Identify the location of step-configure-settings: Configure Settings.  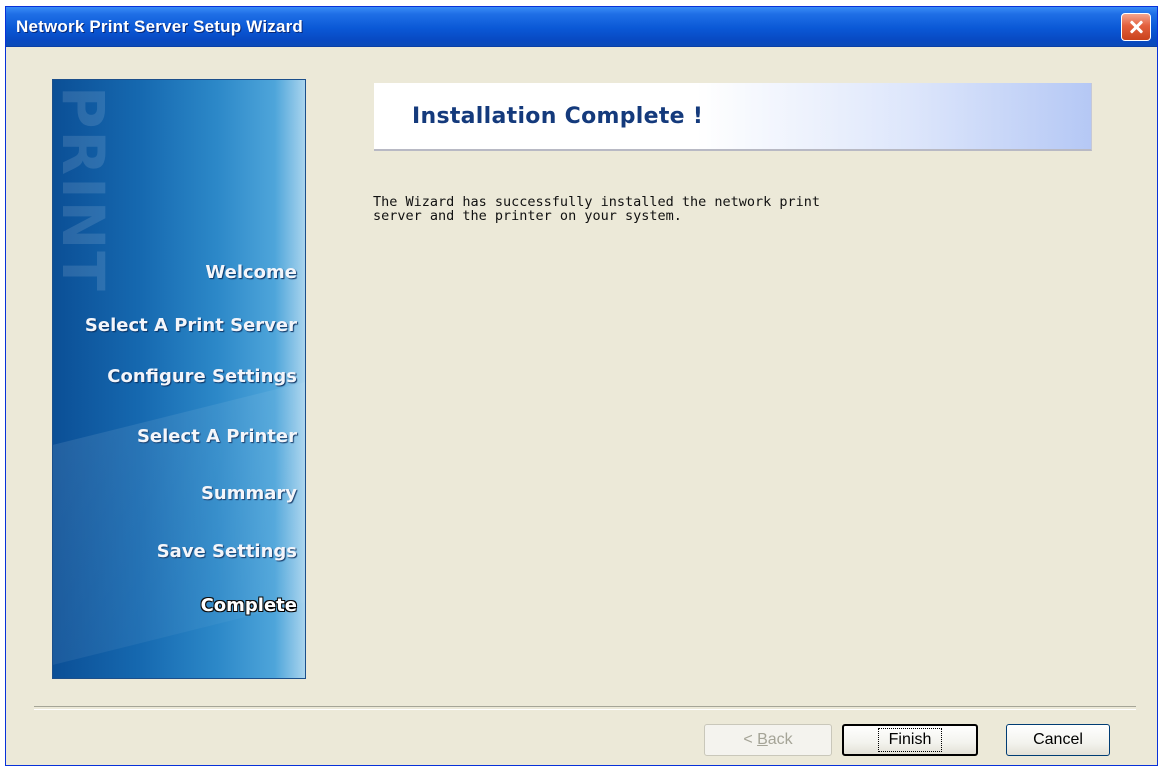
(202, 376).